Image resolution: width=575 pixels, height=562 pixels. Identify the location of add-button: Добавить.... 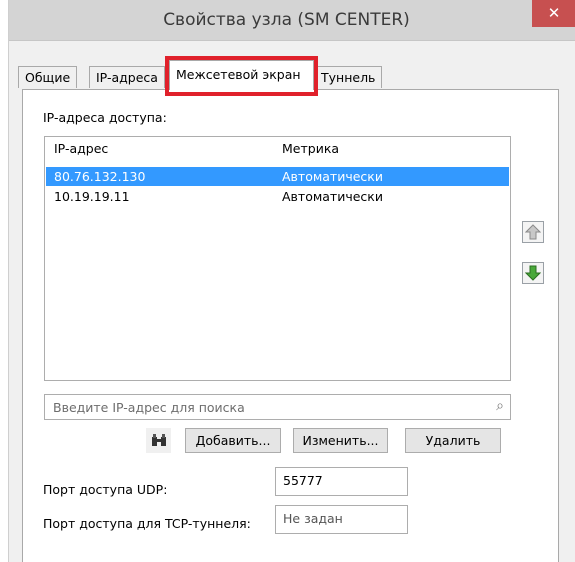
(233, 440).